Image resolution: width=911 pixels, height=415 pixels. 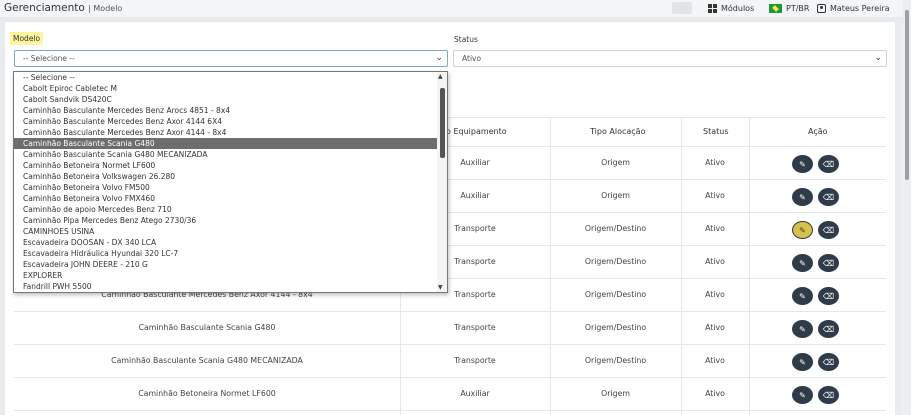 I want to click on dropdown-option: Caminhão Betoneira Normet LF600, so click(x=225, y=165).